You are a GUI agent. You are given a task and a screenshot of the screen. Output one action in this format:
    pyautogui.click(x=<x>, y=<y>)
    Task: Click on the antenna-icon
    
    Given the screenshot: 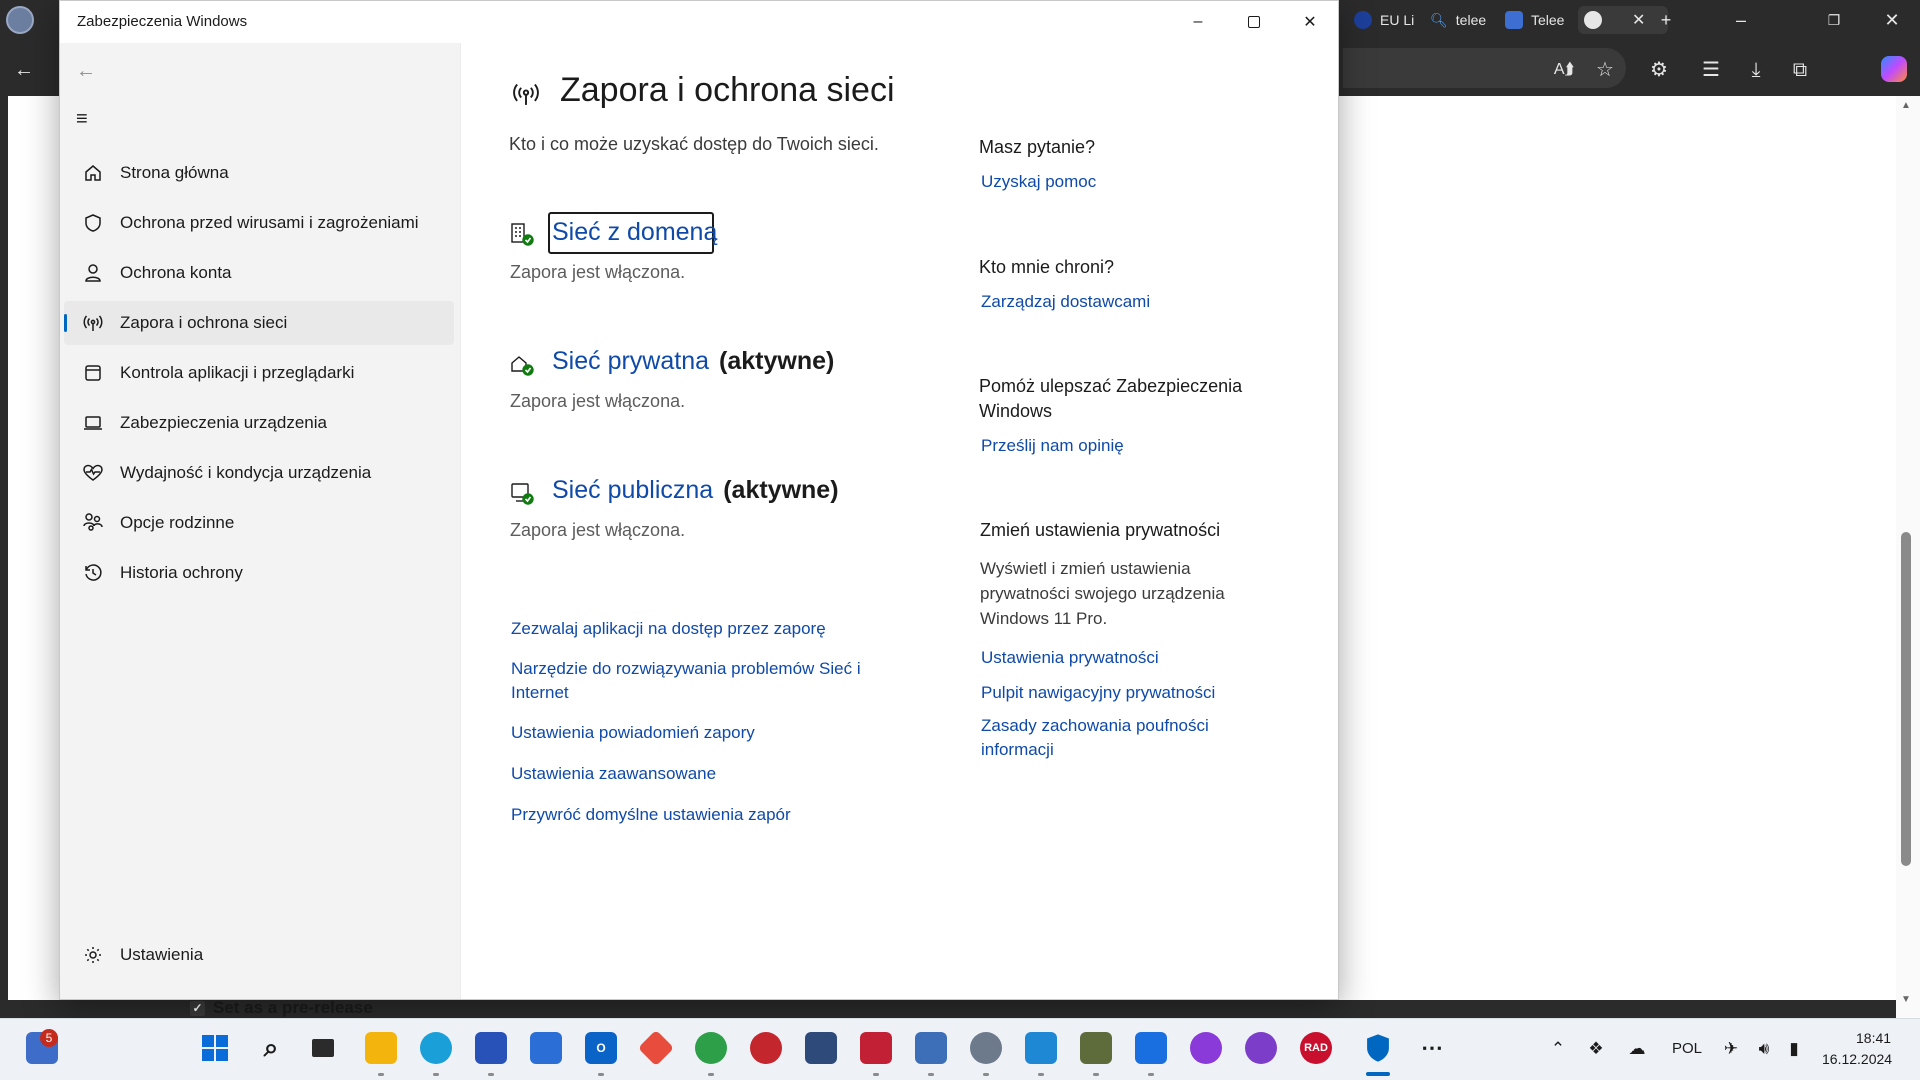 What is the action you would take?
    pyautogui.click(x=93, y=323)
    